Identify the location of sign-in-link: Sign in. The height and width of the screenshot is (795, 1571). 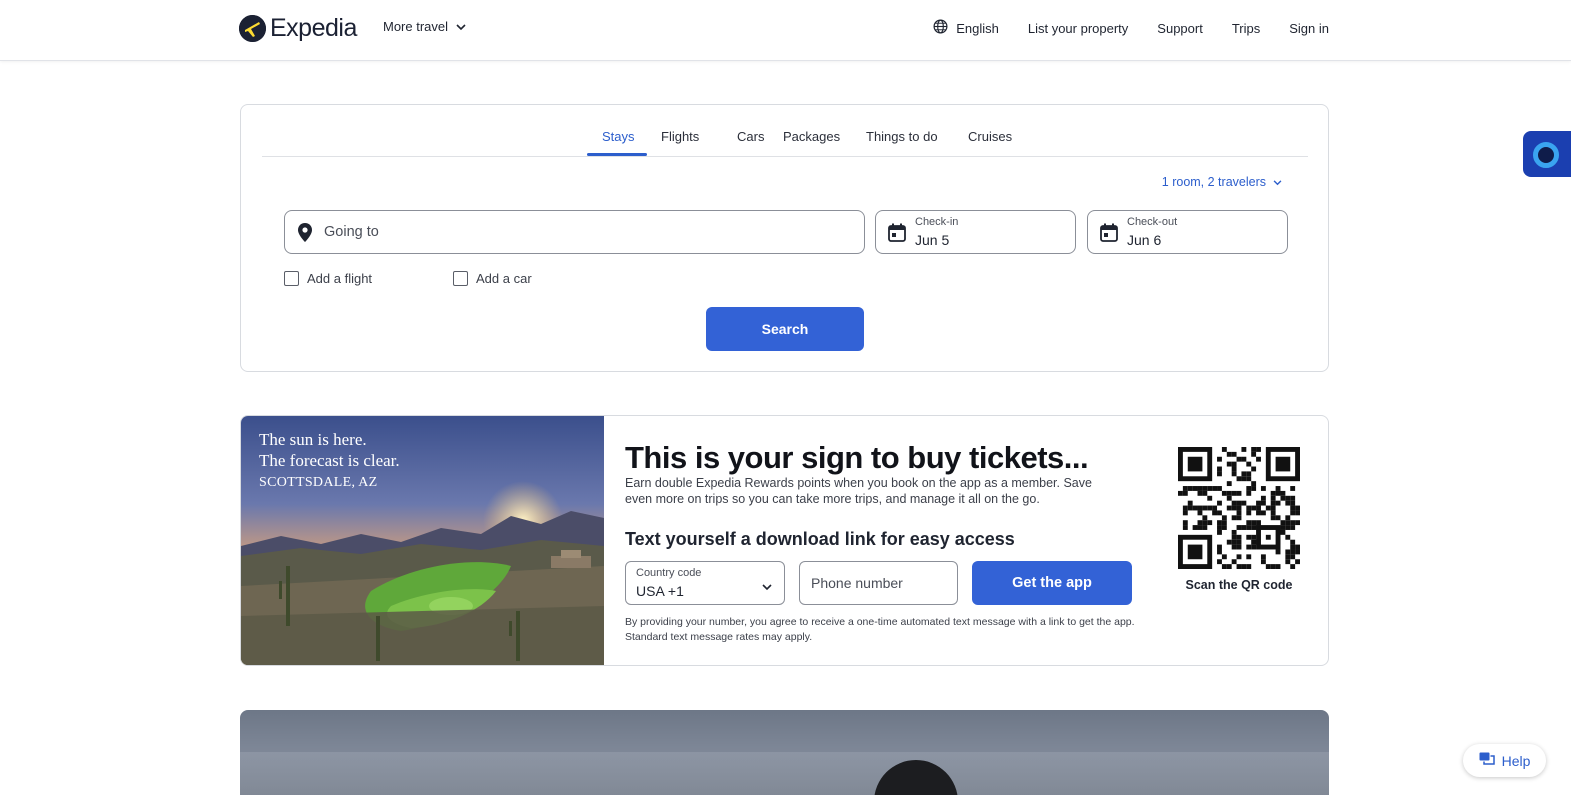
(1309, 28).